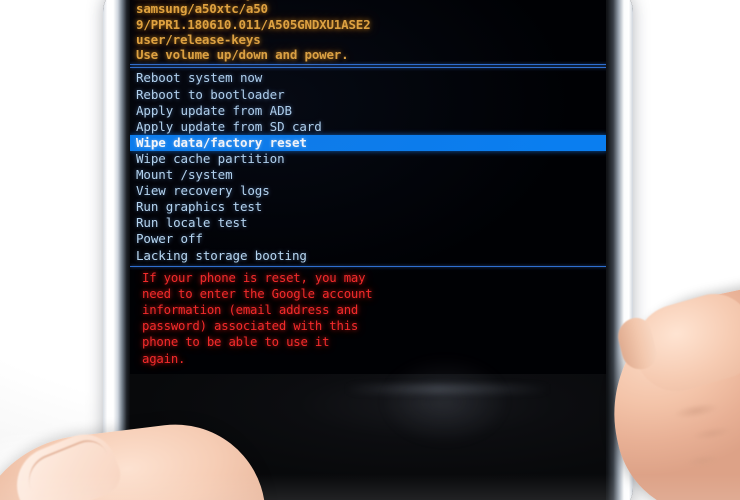 This screenshot has height=500, width=740. I want to click on menu-item-apply-update-from-sd: Apply update from SD card, so click(368, 127).